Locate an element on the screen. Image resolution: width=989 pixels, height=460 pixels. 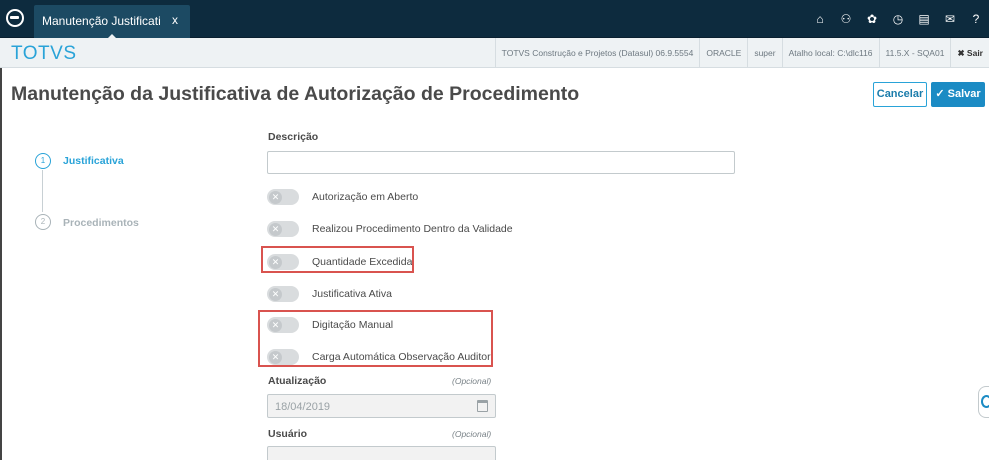
description-input is located at coordinates (501, 162).